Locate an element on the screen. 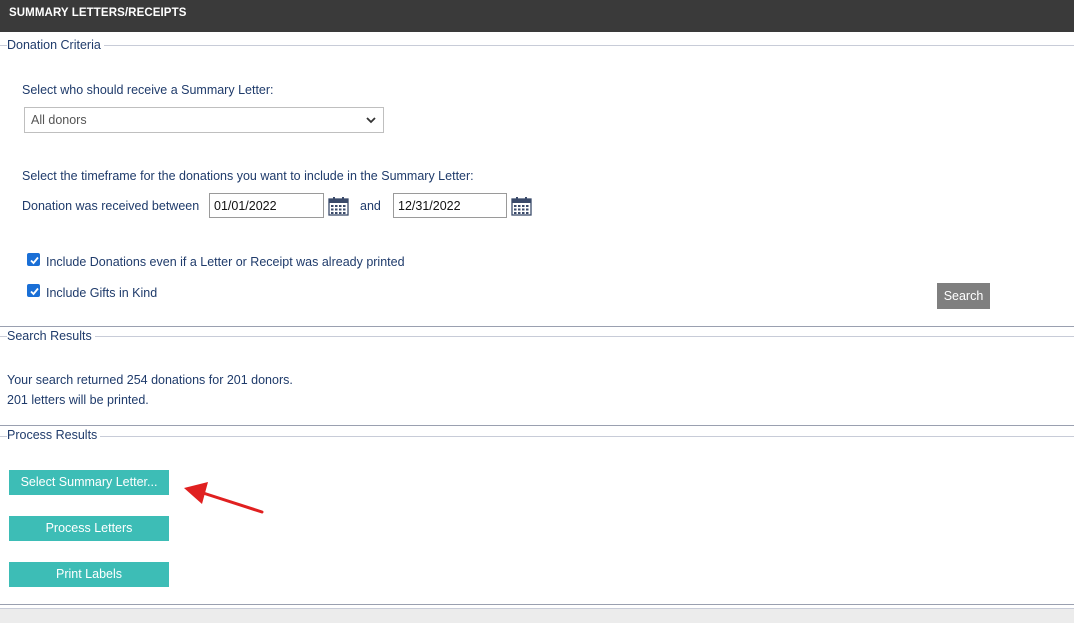 The height and width of the screenshot is (623, 1074). donation-criteria-legend: Donation Criteria is located at coordinates (55, 45).